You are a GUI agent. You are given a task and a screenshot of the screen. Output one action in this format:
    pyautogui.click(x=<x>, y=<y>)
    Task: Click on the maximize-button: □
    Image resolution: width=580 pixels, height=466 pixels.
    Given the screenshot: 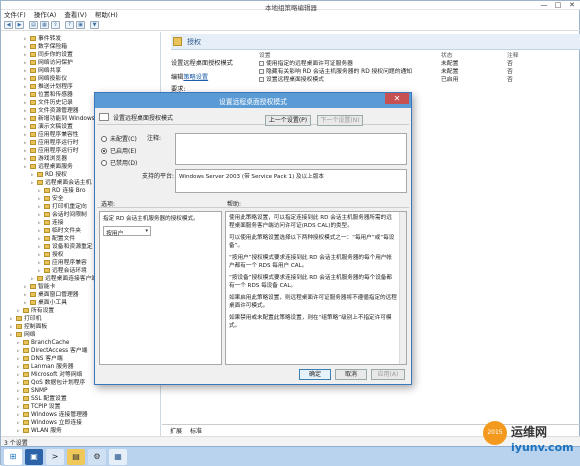 What is the action you would take?
    pyautogui.click(x=558, y=5)
    